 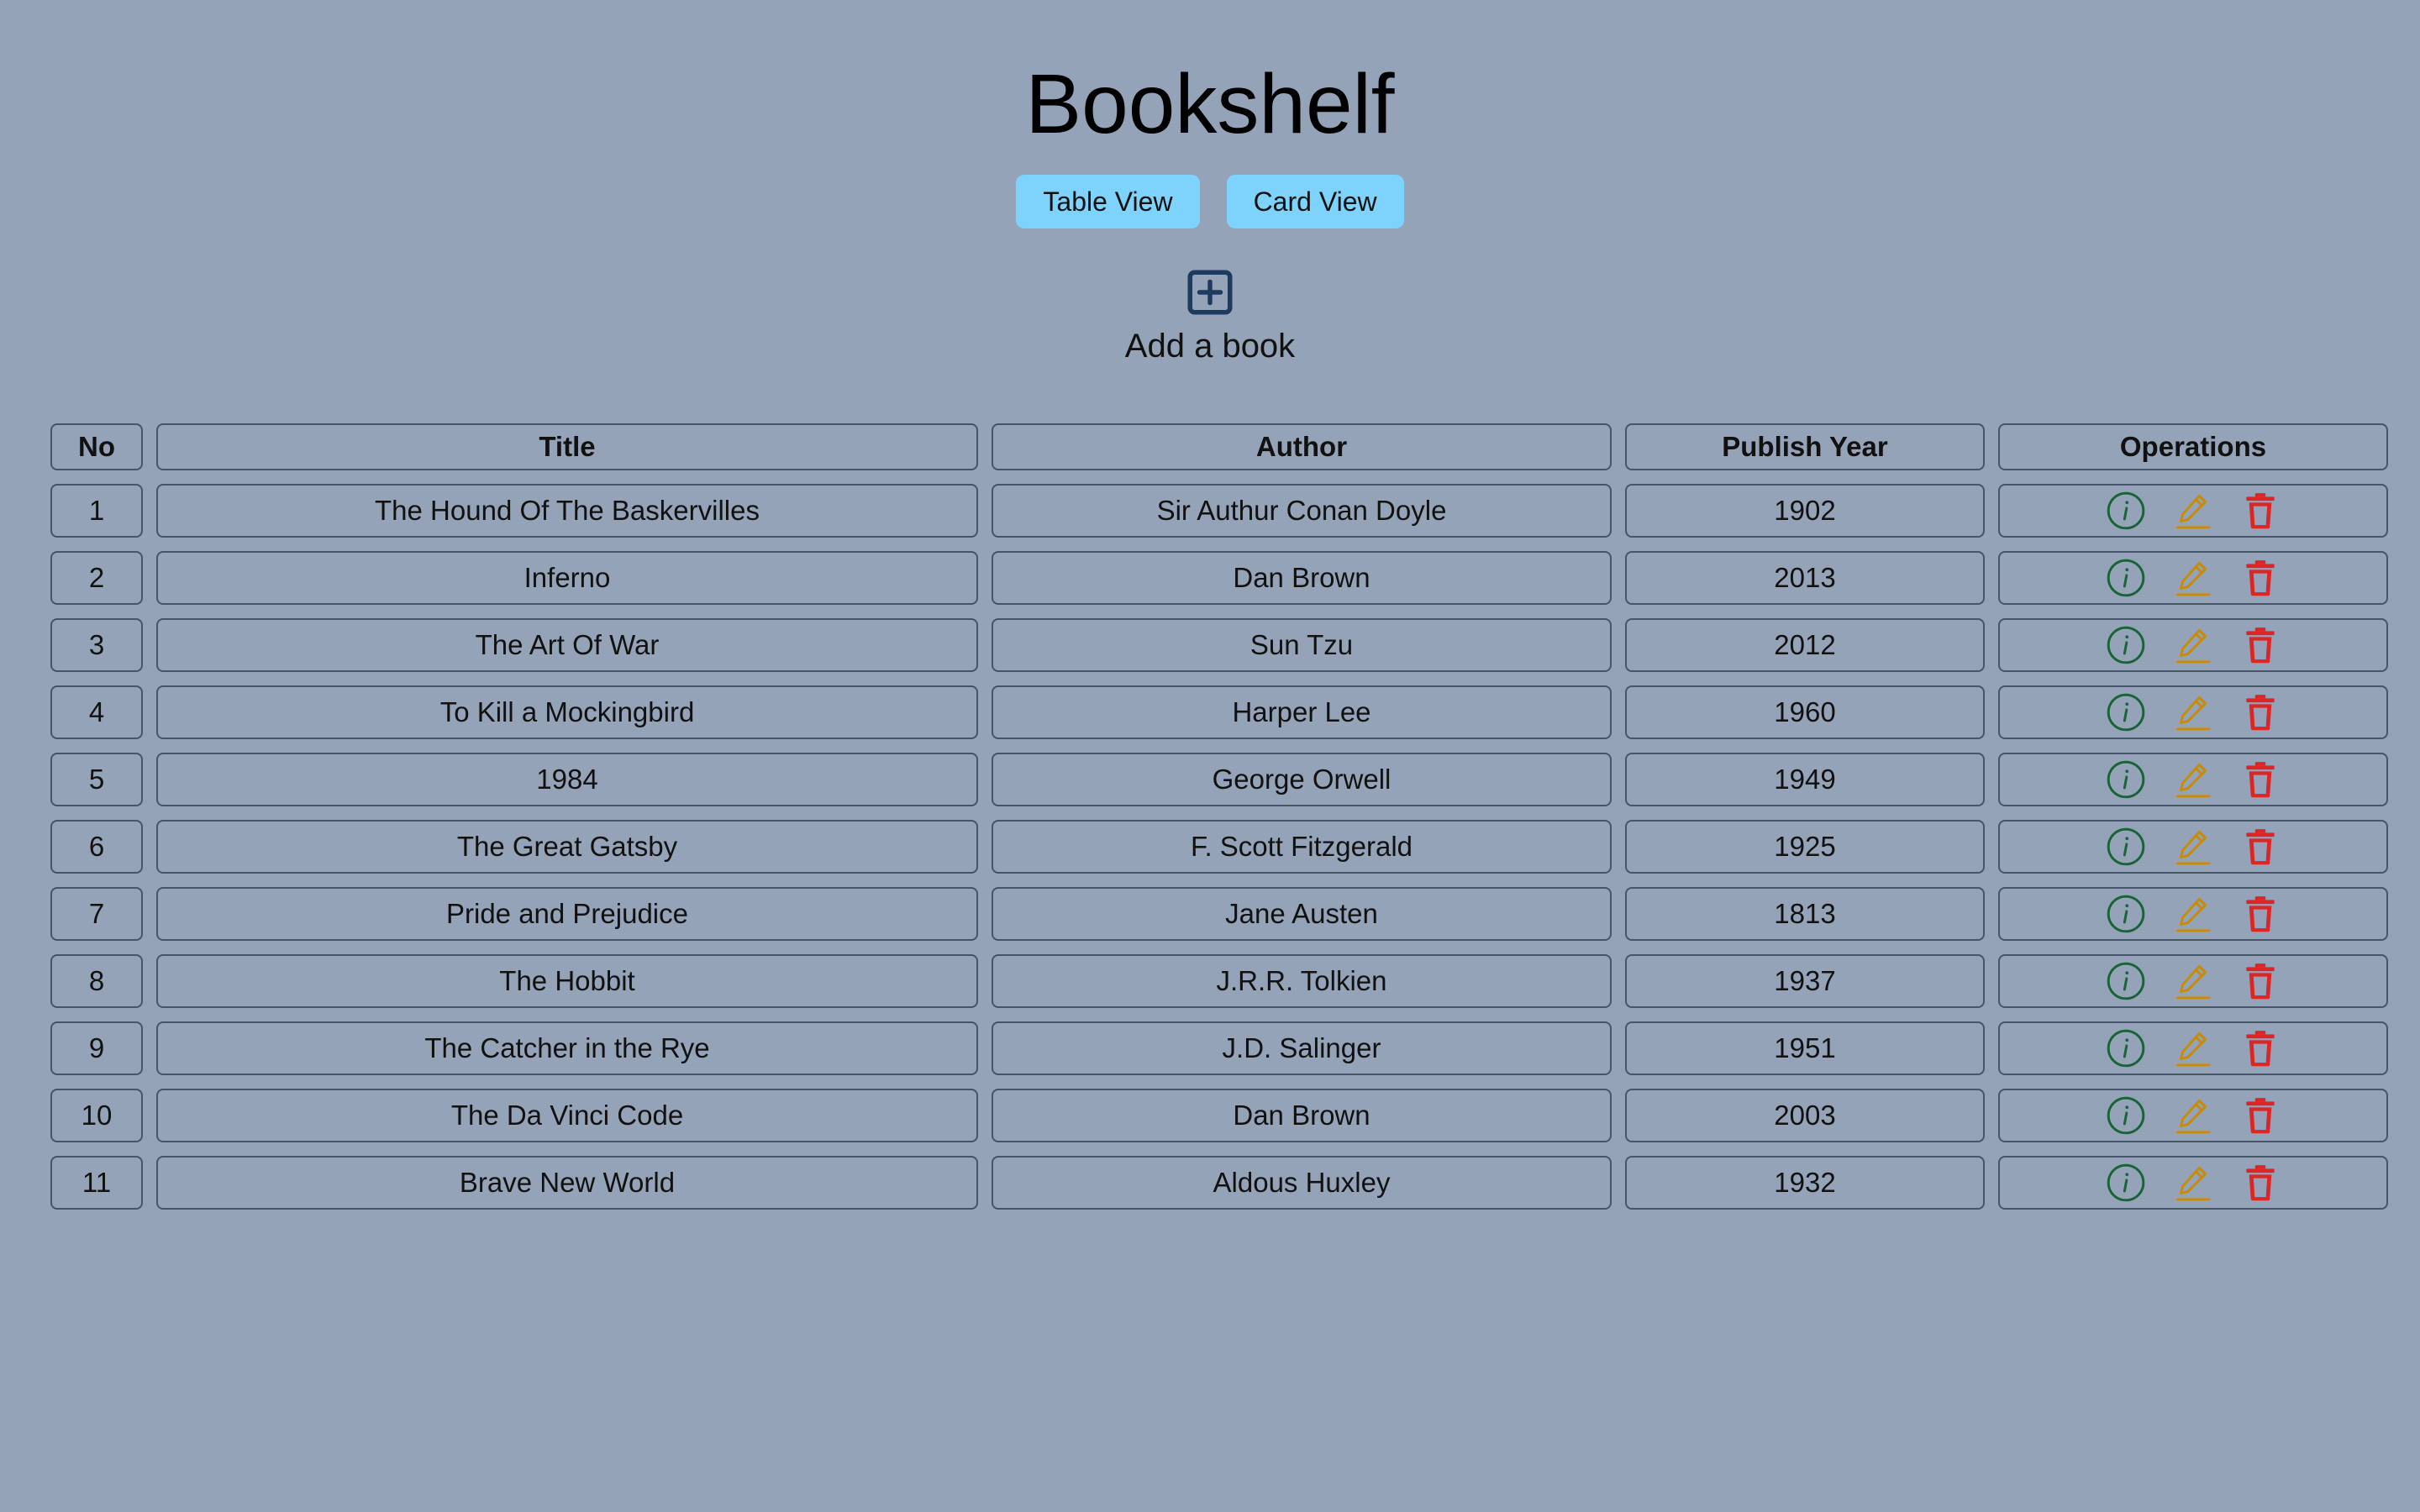 I want to click on cell-publish-year: 1937, so click(x=1805, y=981).